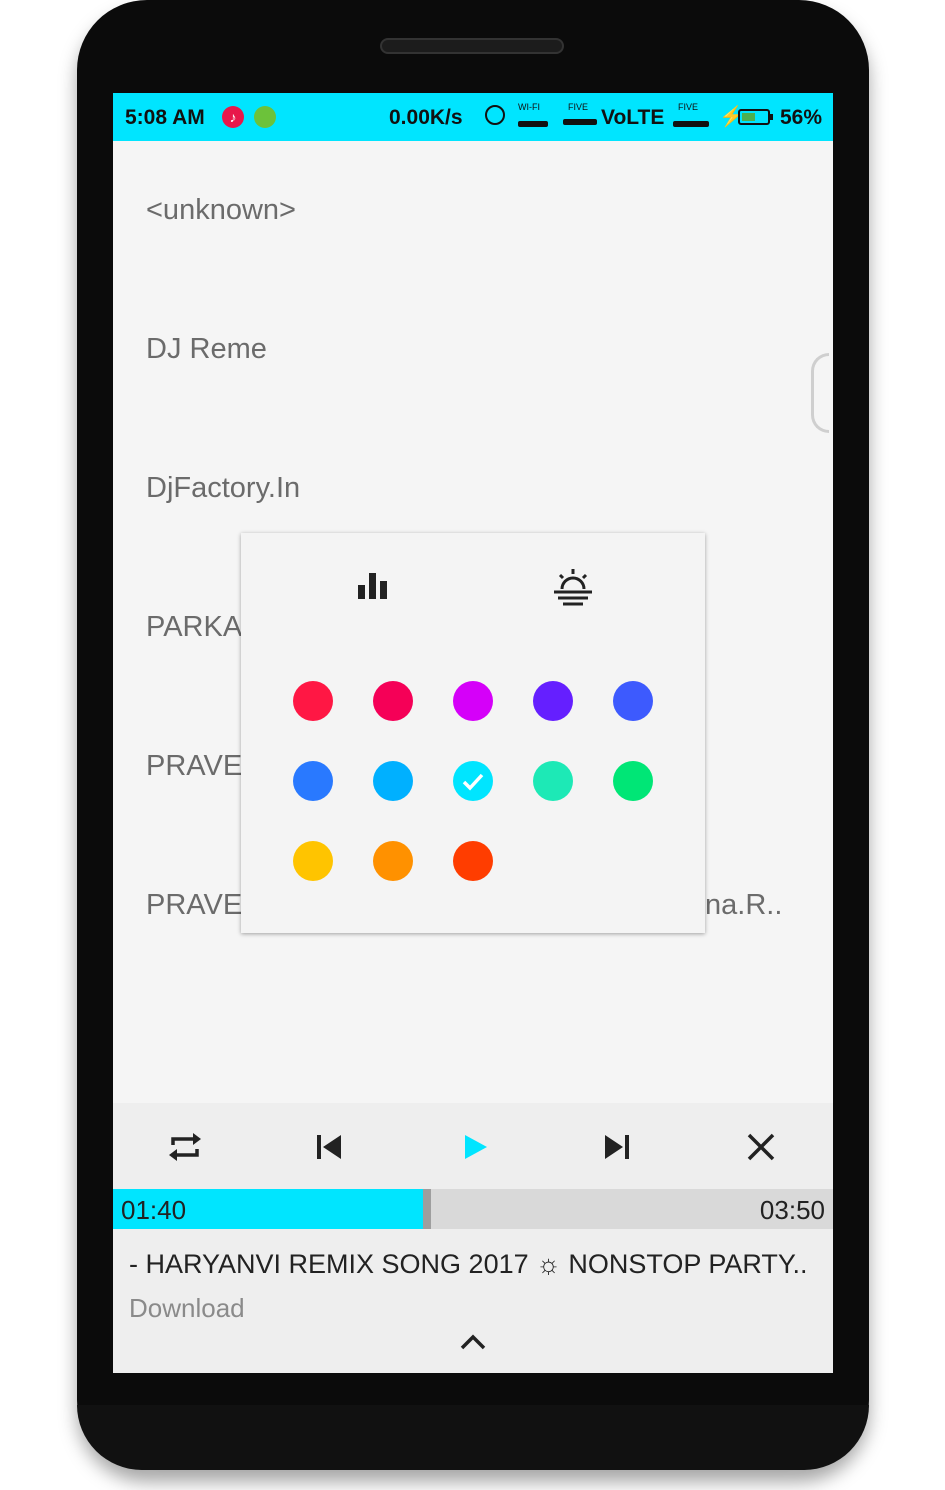  What do you see at coordinates (691, 124) in the screenshot?
I see `sim2-signal-icon` at bounding box center [691, 124].